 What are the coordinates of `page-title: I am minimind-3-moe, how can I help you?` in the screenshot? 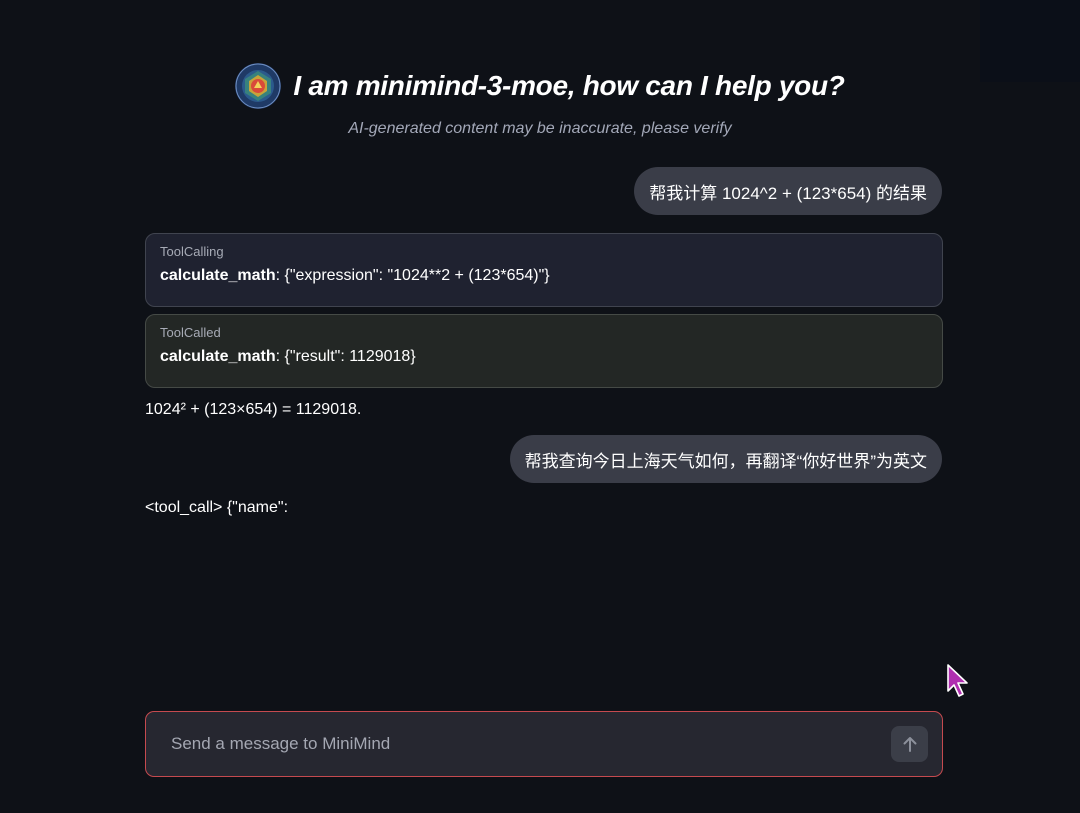 It's located at (569, 85).